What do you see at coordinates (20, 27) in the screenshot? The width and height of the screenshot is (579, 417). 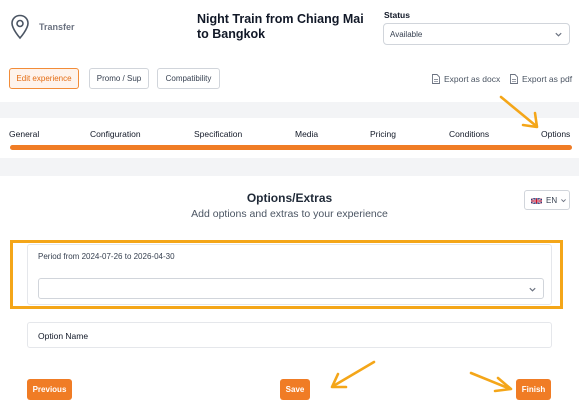 I see `location-pin-icon` at bounding box center [20, 27].